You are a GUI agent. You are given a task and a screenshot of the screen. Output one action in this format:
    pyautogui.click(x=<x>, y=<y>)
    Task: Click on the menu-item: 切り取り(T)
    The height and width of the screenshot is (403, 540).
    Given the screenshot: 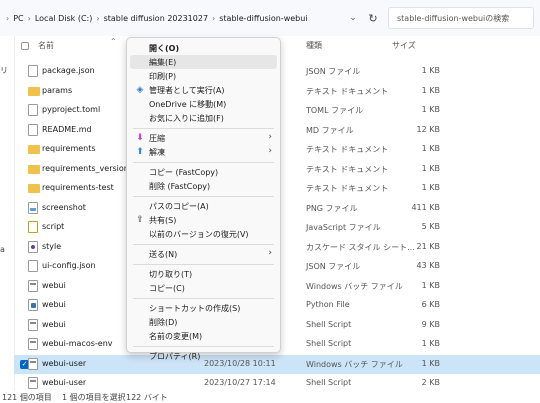 What is the action you would take?
    pyautogui.click(x=203, y=274)
    